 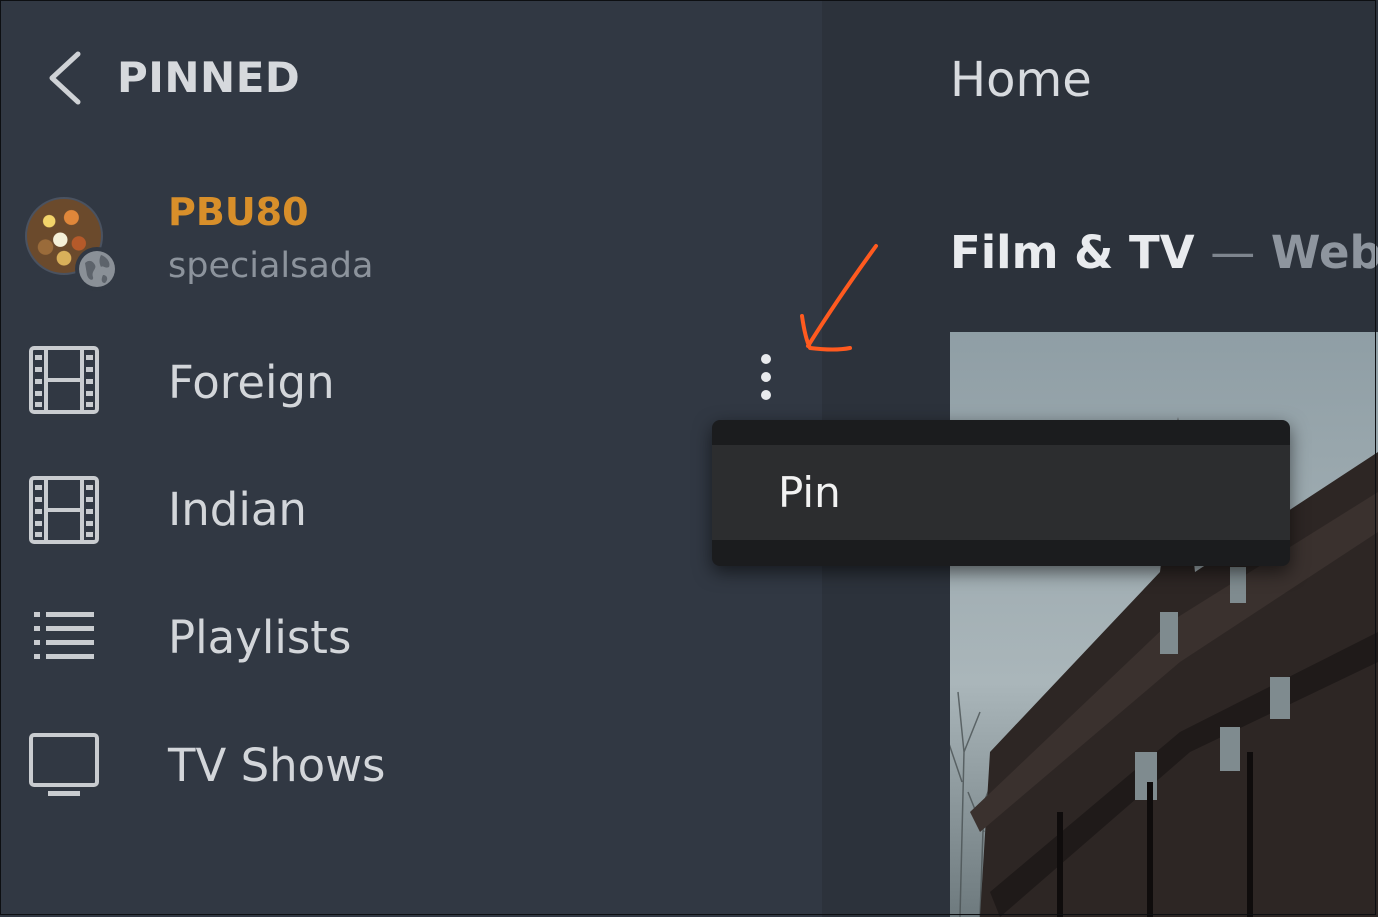 I want to click on more-vertical-icon, so click(x=766, y=359).